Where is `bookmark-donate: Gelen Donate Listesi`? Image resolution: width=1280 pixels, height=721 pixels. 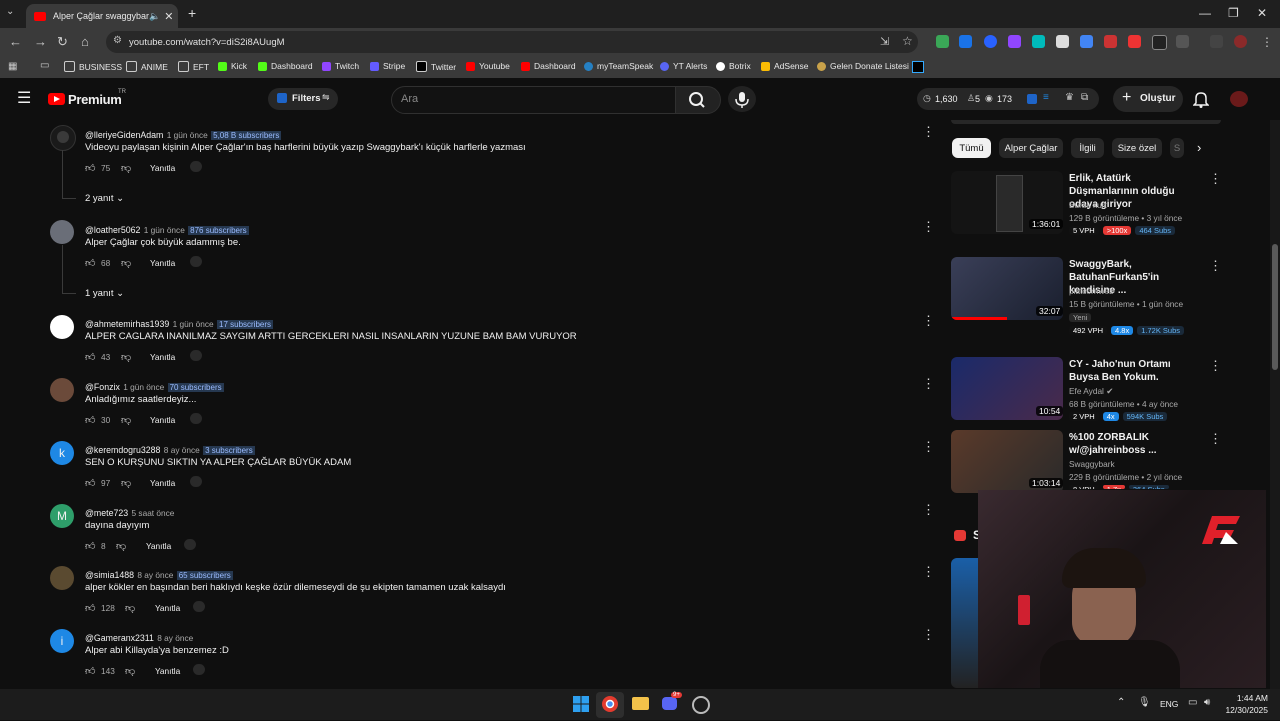
bookmark-donate: Gelen Donate Listesi is located at coordinates (863, 66).